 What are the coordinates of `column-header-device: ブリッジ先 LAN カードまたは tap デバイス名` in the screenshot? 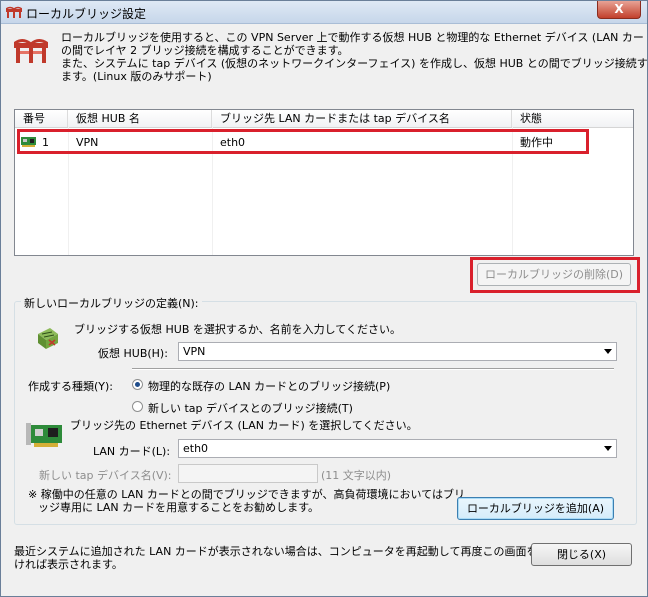 It's located at (362, 118).